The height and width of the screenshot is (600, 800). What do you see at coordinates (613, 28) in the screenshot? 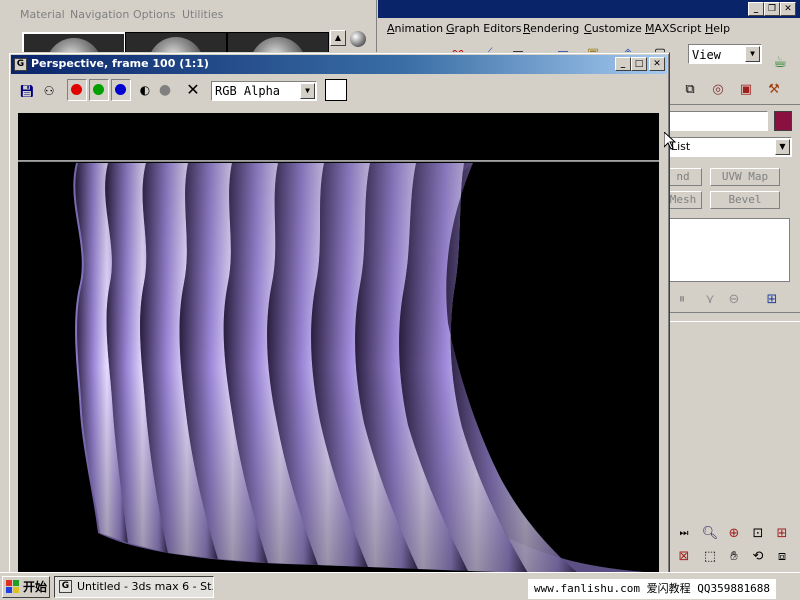
I see `menu-customize: Customize` at bounding box center [613, 28].